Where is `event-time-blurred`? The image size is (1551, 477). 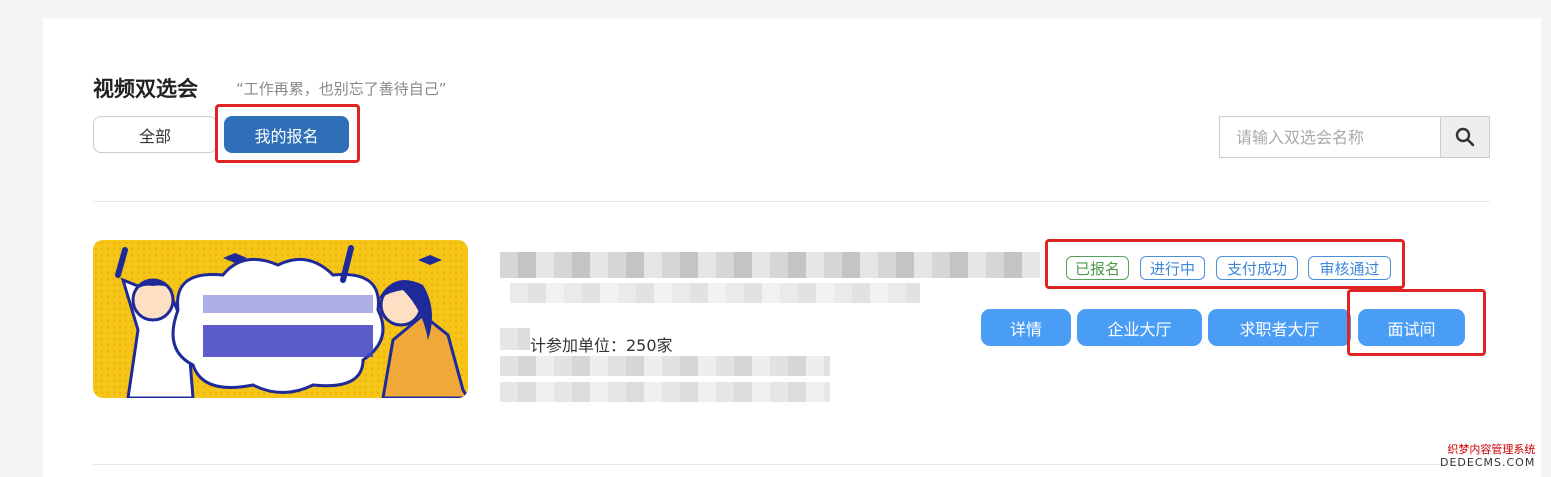
event-time-blurred is located at coordinates (665, 366).